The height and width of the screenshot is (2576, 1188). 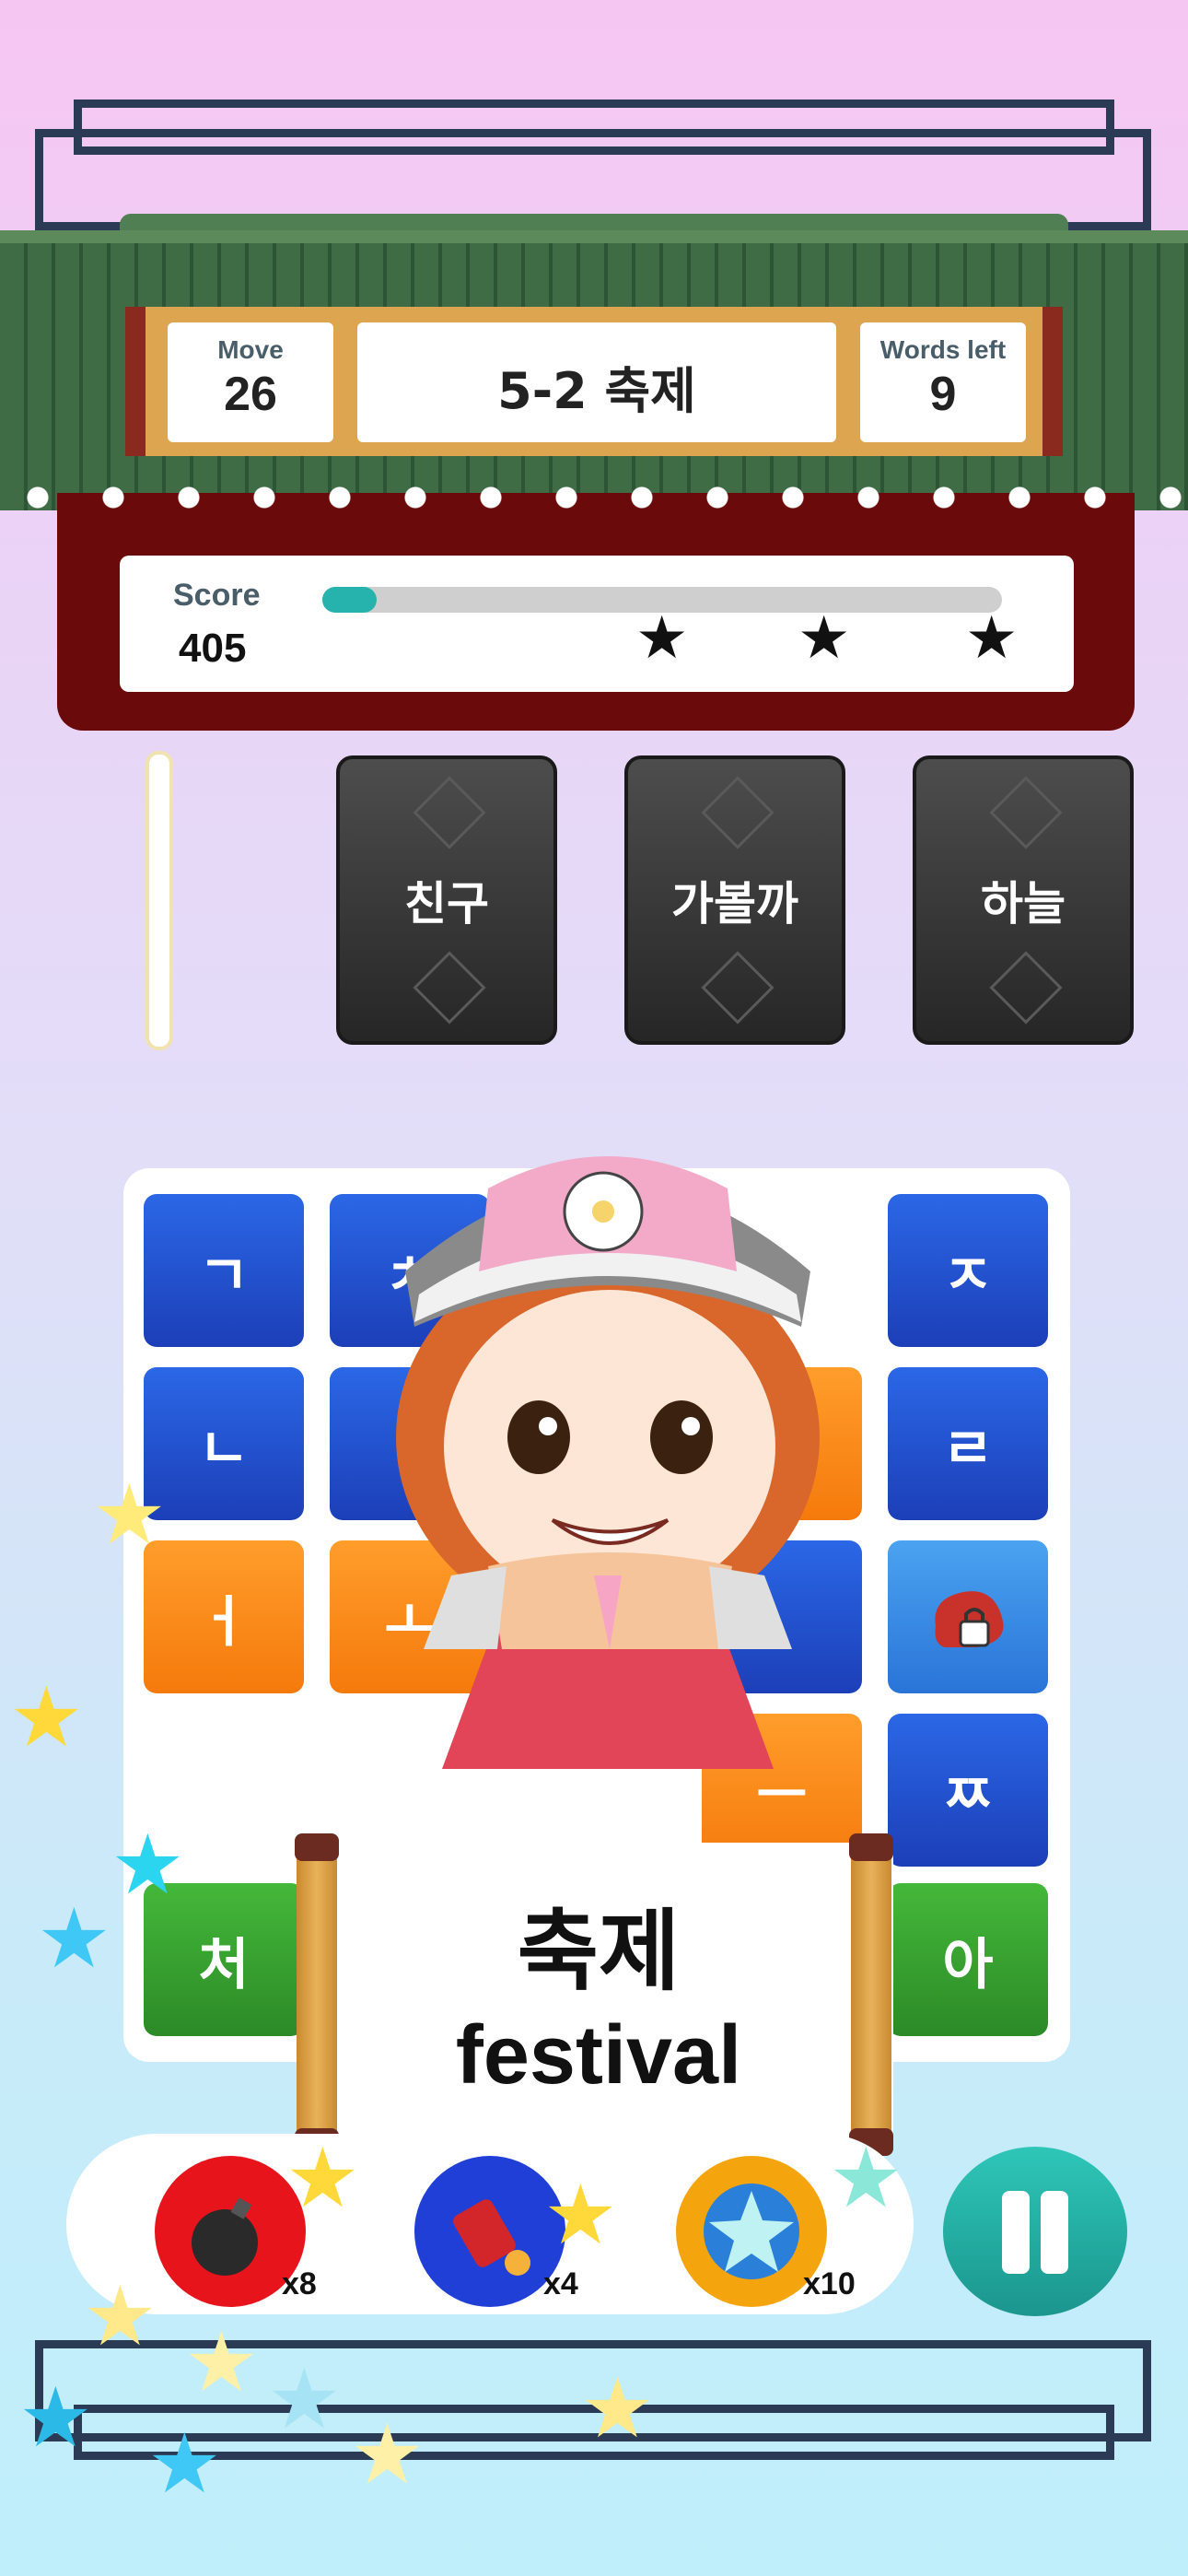 I want to click on top-frame-inner, so click(x=594, y=127).